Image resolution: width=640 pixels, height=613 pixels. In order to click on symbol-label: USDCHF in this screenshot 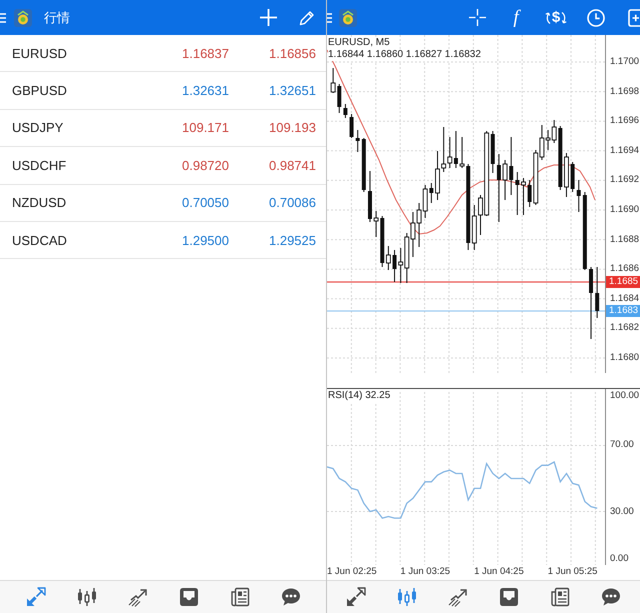, I will do `click(39, 165)`.